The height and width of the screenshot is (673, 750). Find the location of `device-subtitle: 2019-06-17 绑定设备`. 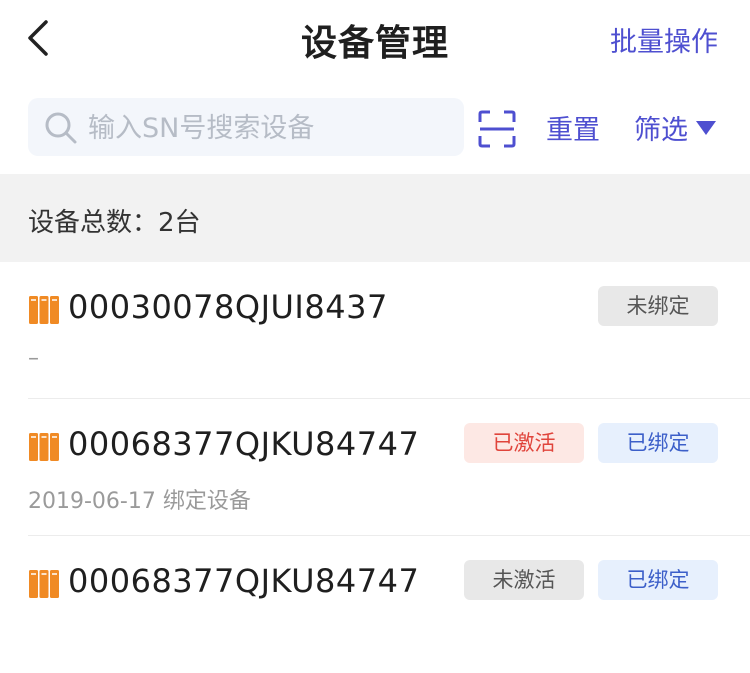

device-subtitle: 2019-06-17 绑定设备 is located at coordinates (139, 501).